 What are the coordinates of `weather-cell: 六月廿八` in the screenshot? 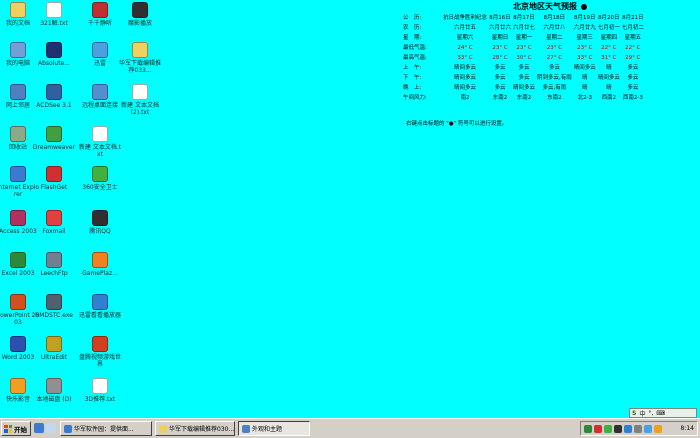 It's located at (554, 27).